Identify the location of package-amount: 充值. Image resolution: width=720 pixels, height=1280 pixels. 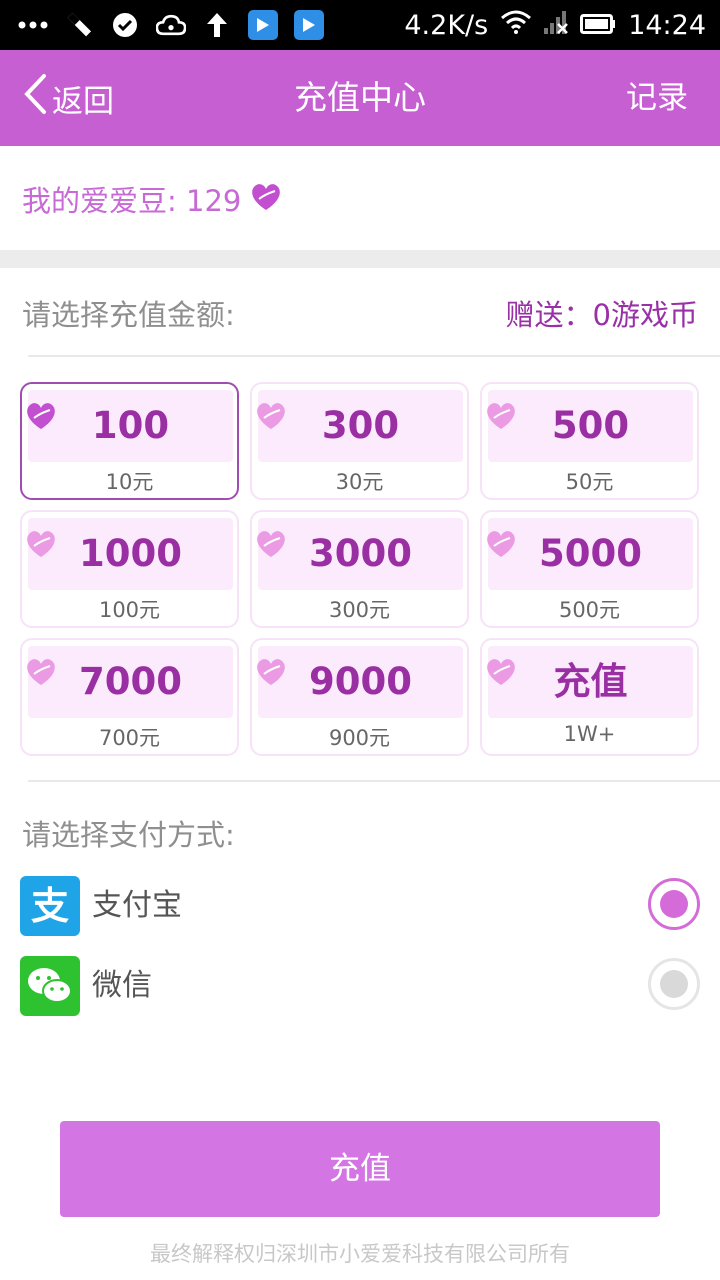
(590, 681).